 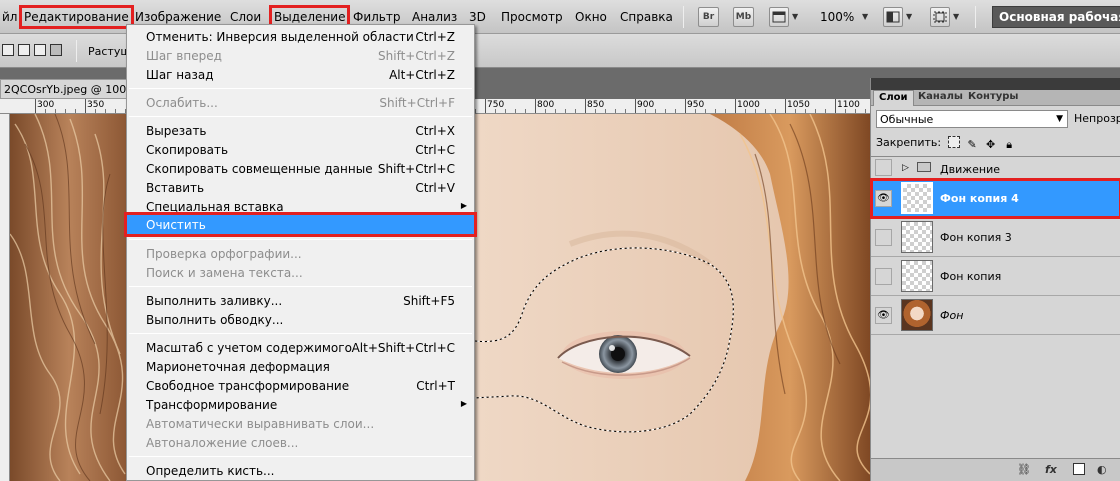 What do you see at coordinates (972, 119) in the screenshot?
I see `blend-mode-select: Обычные ▼` at bounding box center [972, 119].